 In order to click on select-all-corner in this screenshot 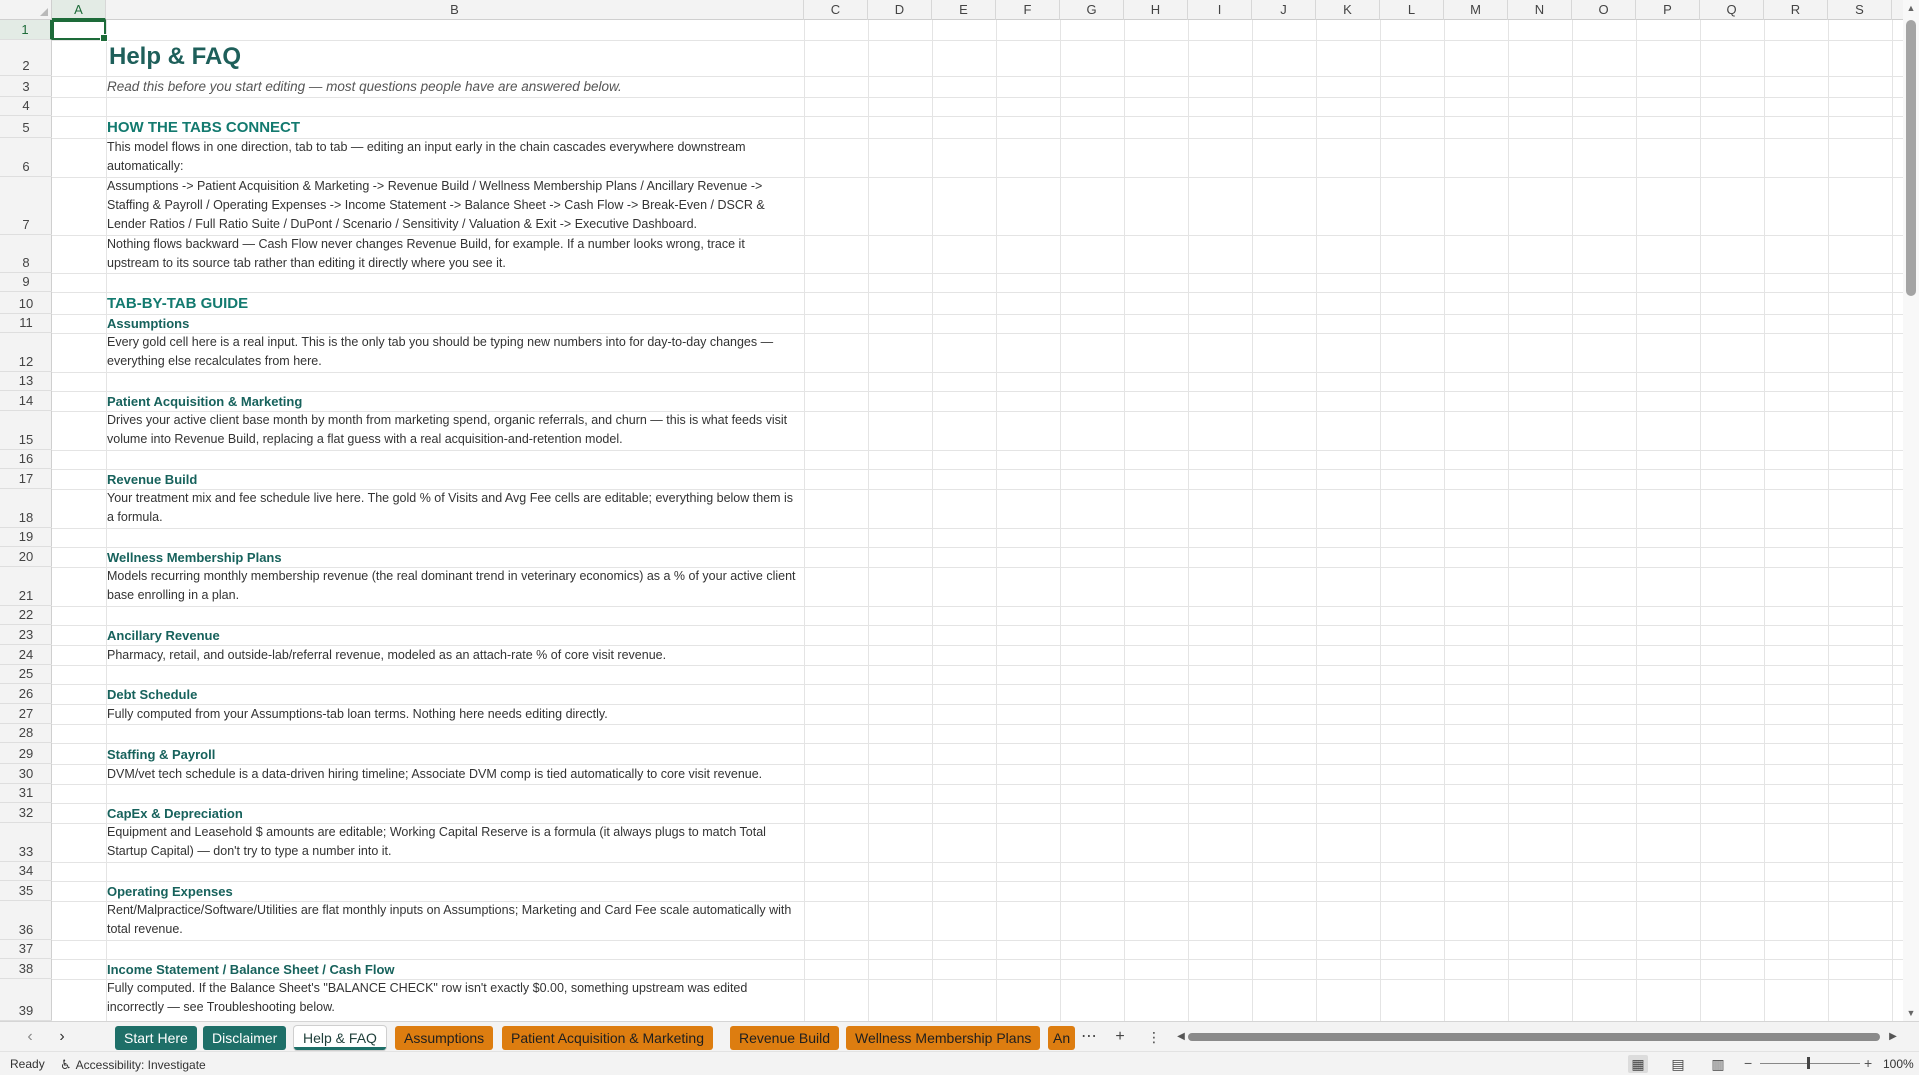, I will do `click(26, 10)`.